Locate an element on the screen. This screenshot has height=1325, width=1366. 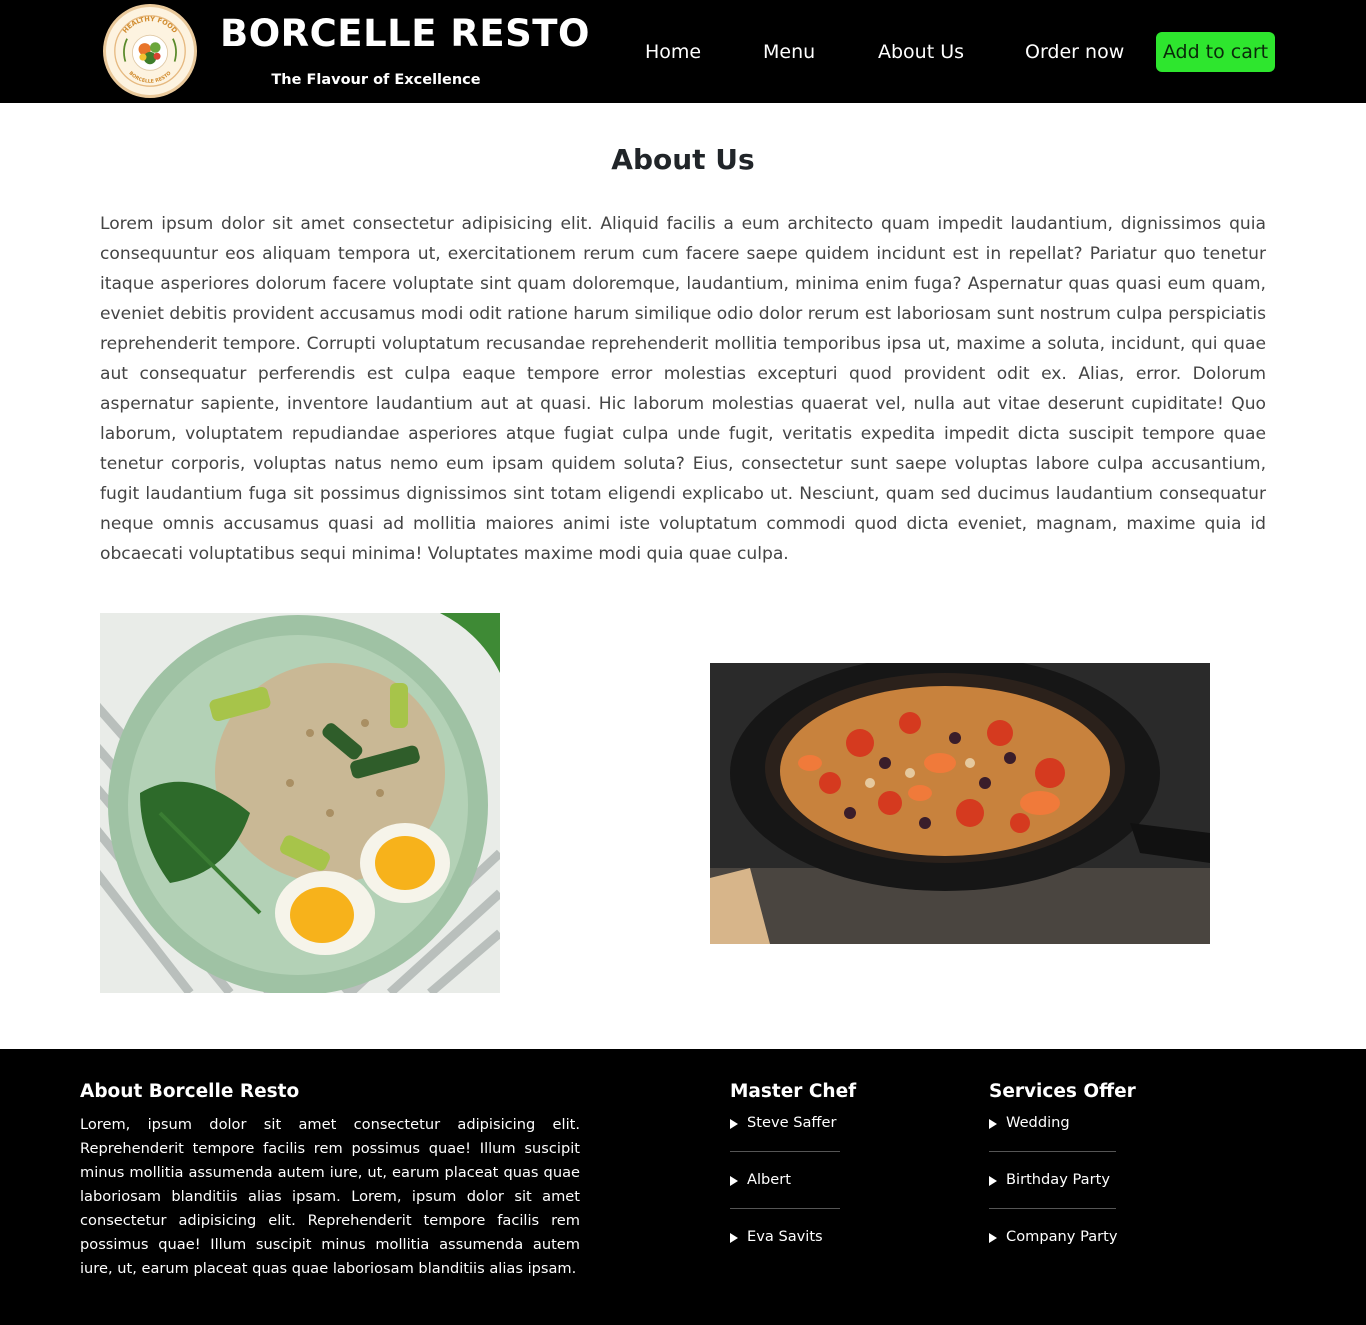
chef-item-albert: Albert is located at coordinates (785, 1198).